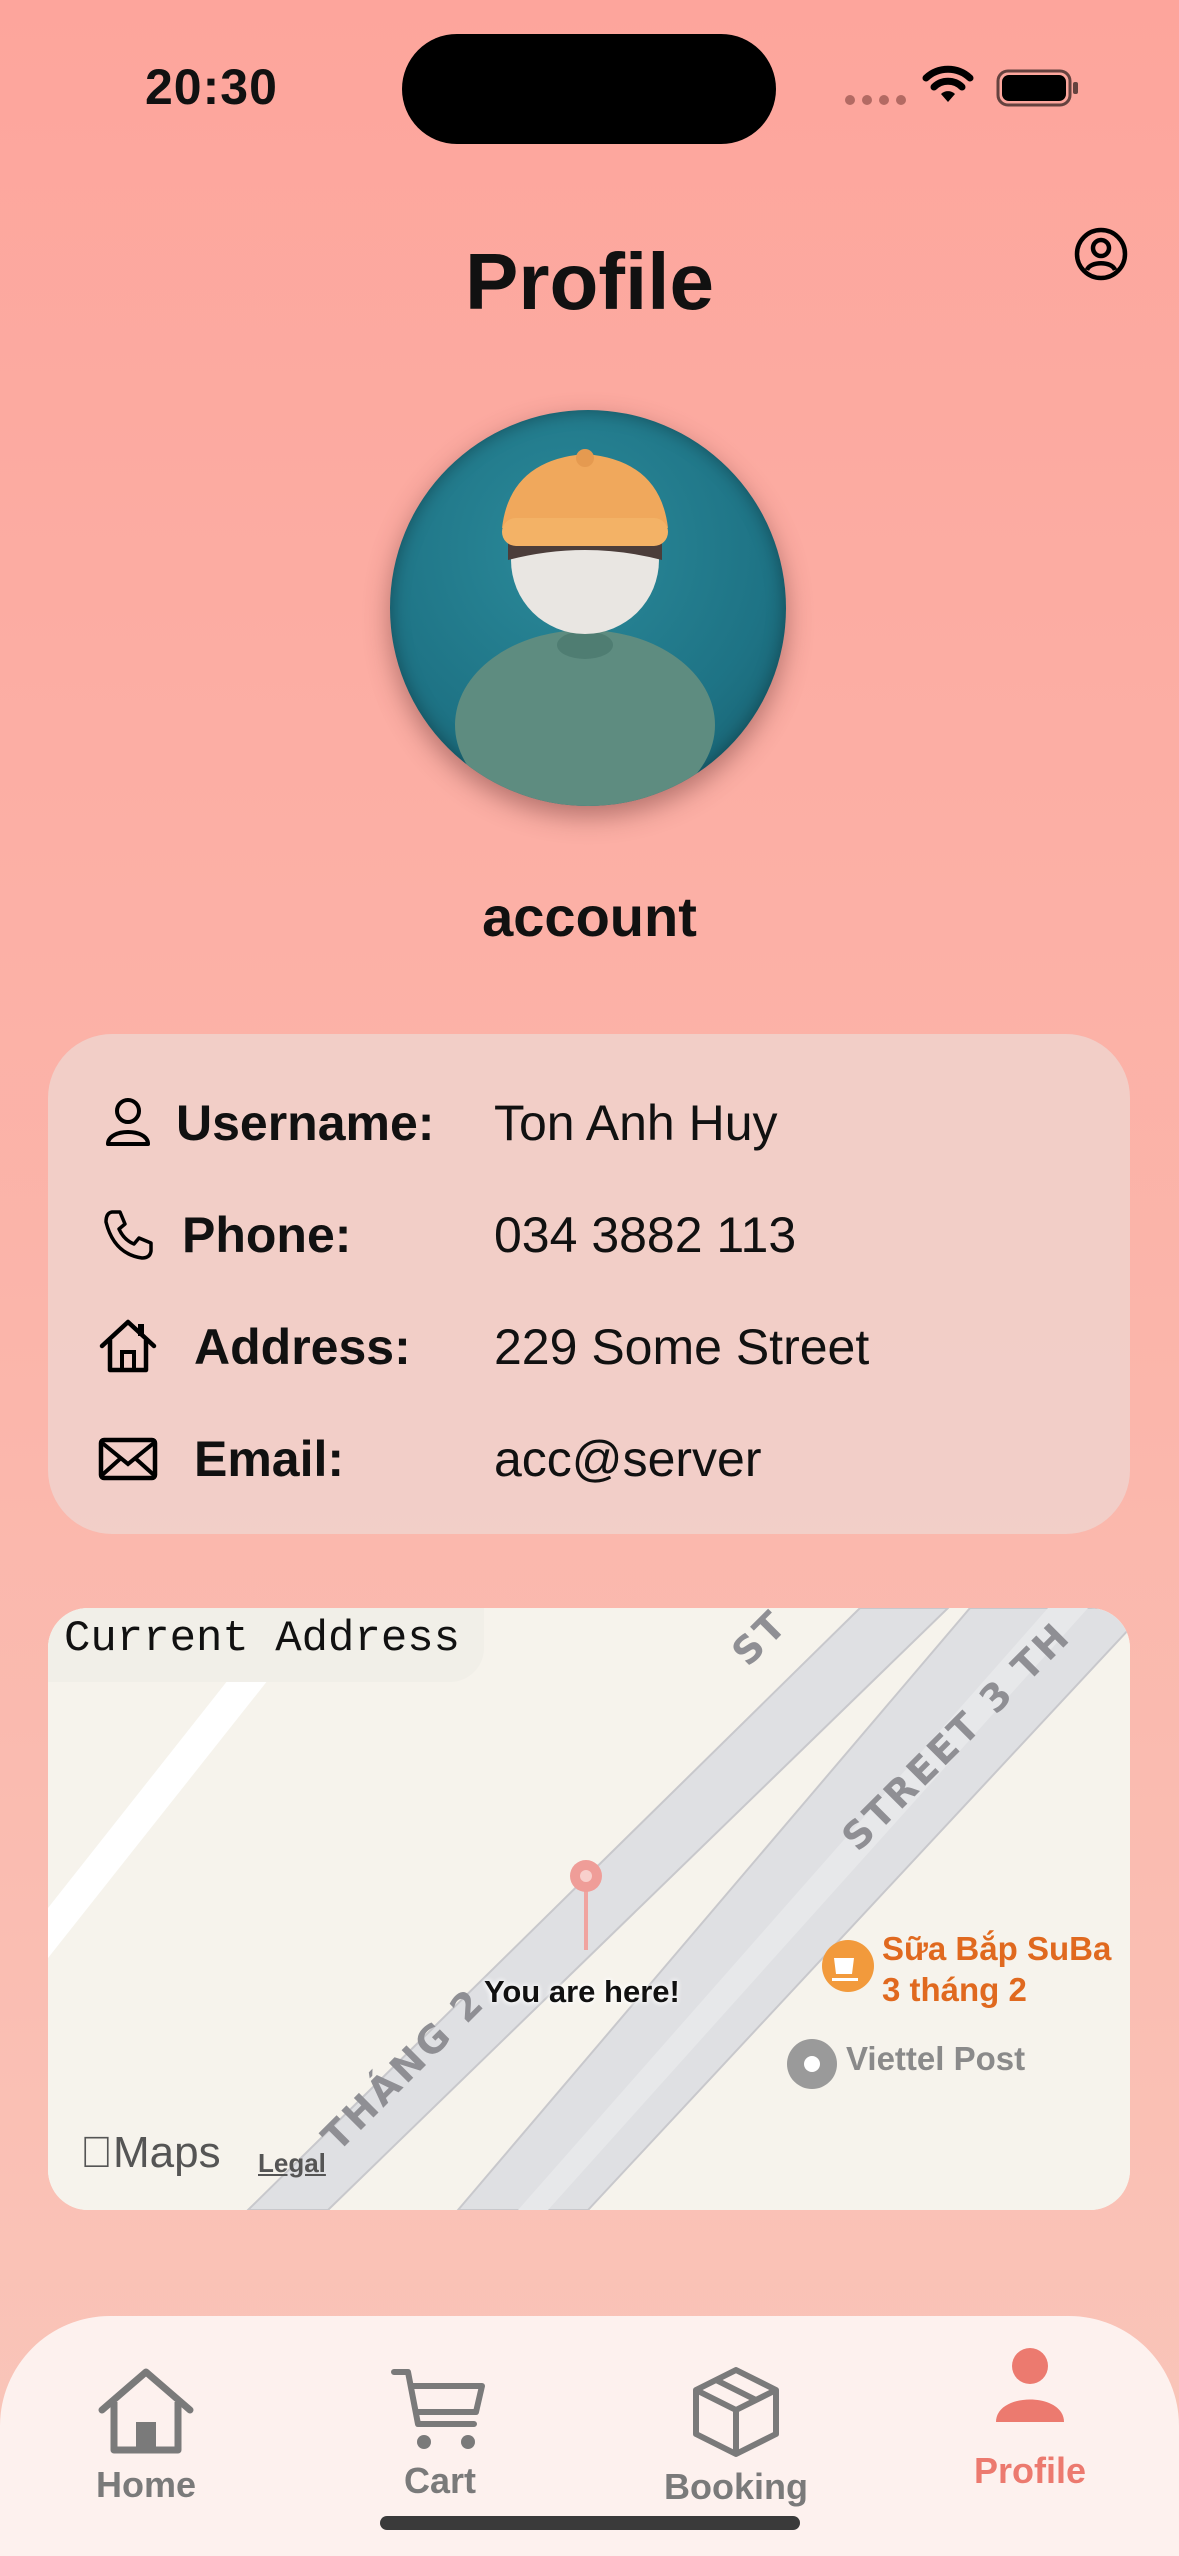 This screenshot has height=2556, width=1179. I want to click on envelope-icon, so click(128, 1459).